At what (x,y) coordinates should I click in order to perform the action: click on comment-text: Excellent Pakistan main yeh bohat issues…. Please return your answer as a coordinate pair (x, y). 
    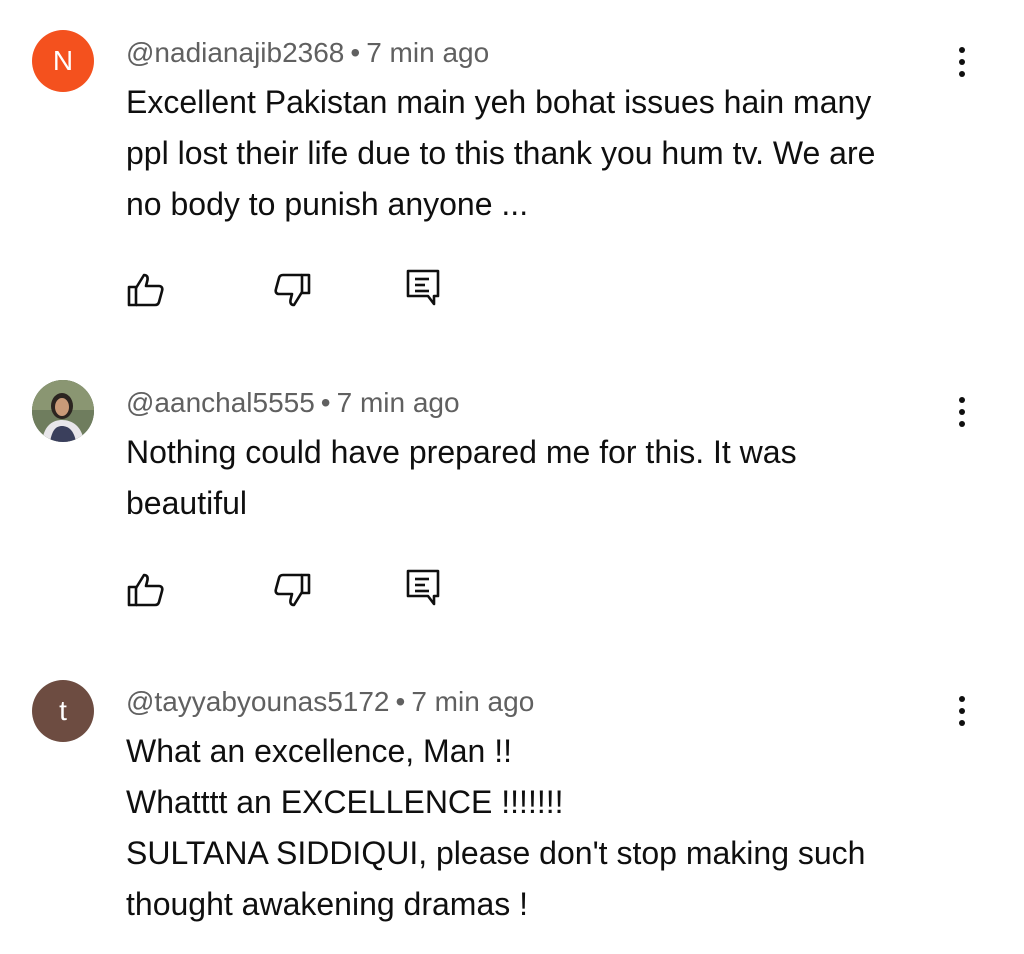
    Looking at the image, I should click on (541, 153).